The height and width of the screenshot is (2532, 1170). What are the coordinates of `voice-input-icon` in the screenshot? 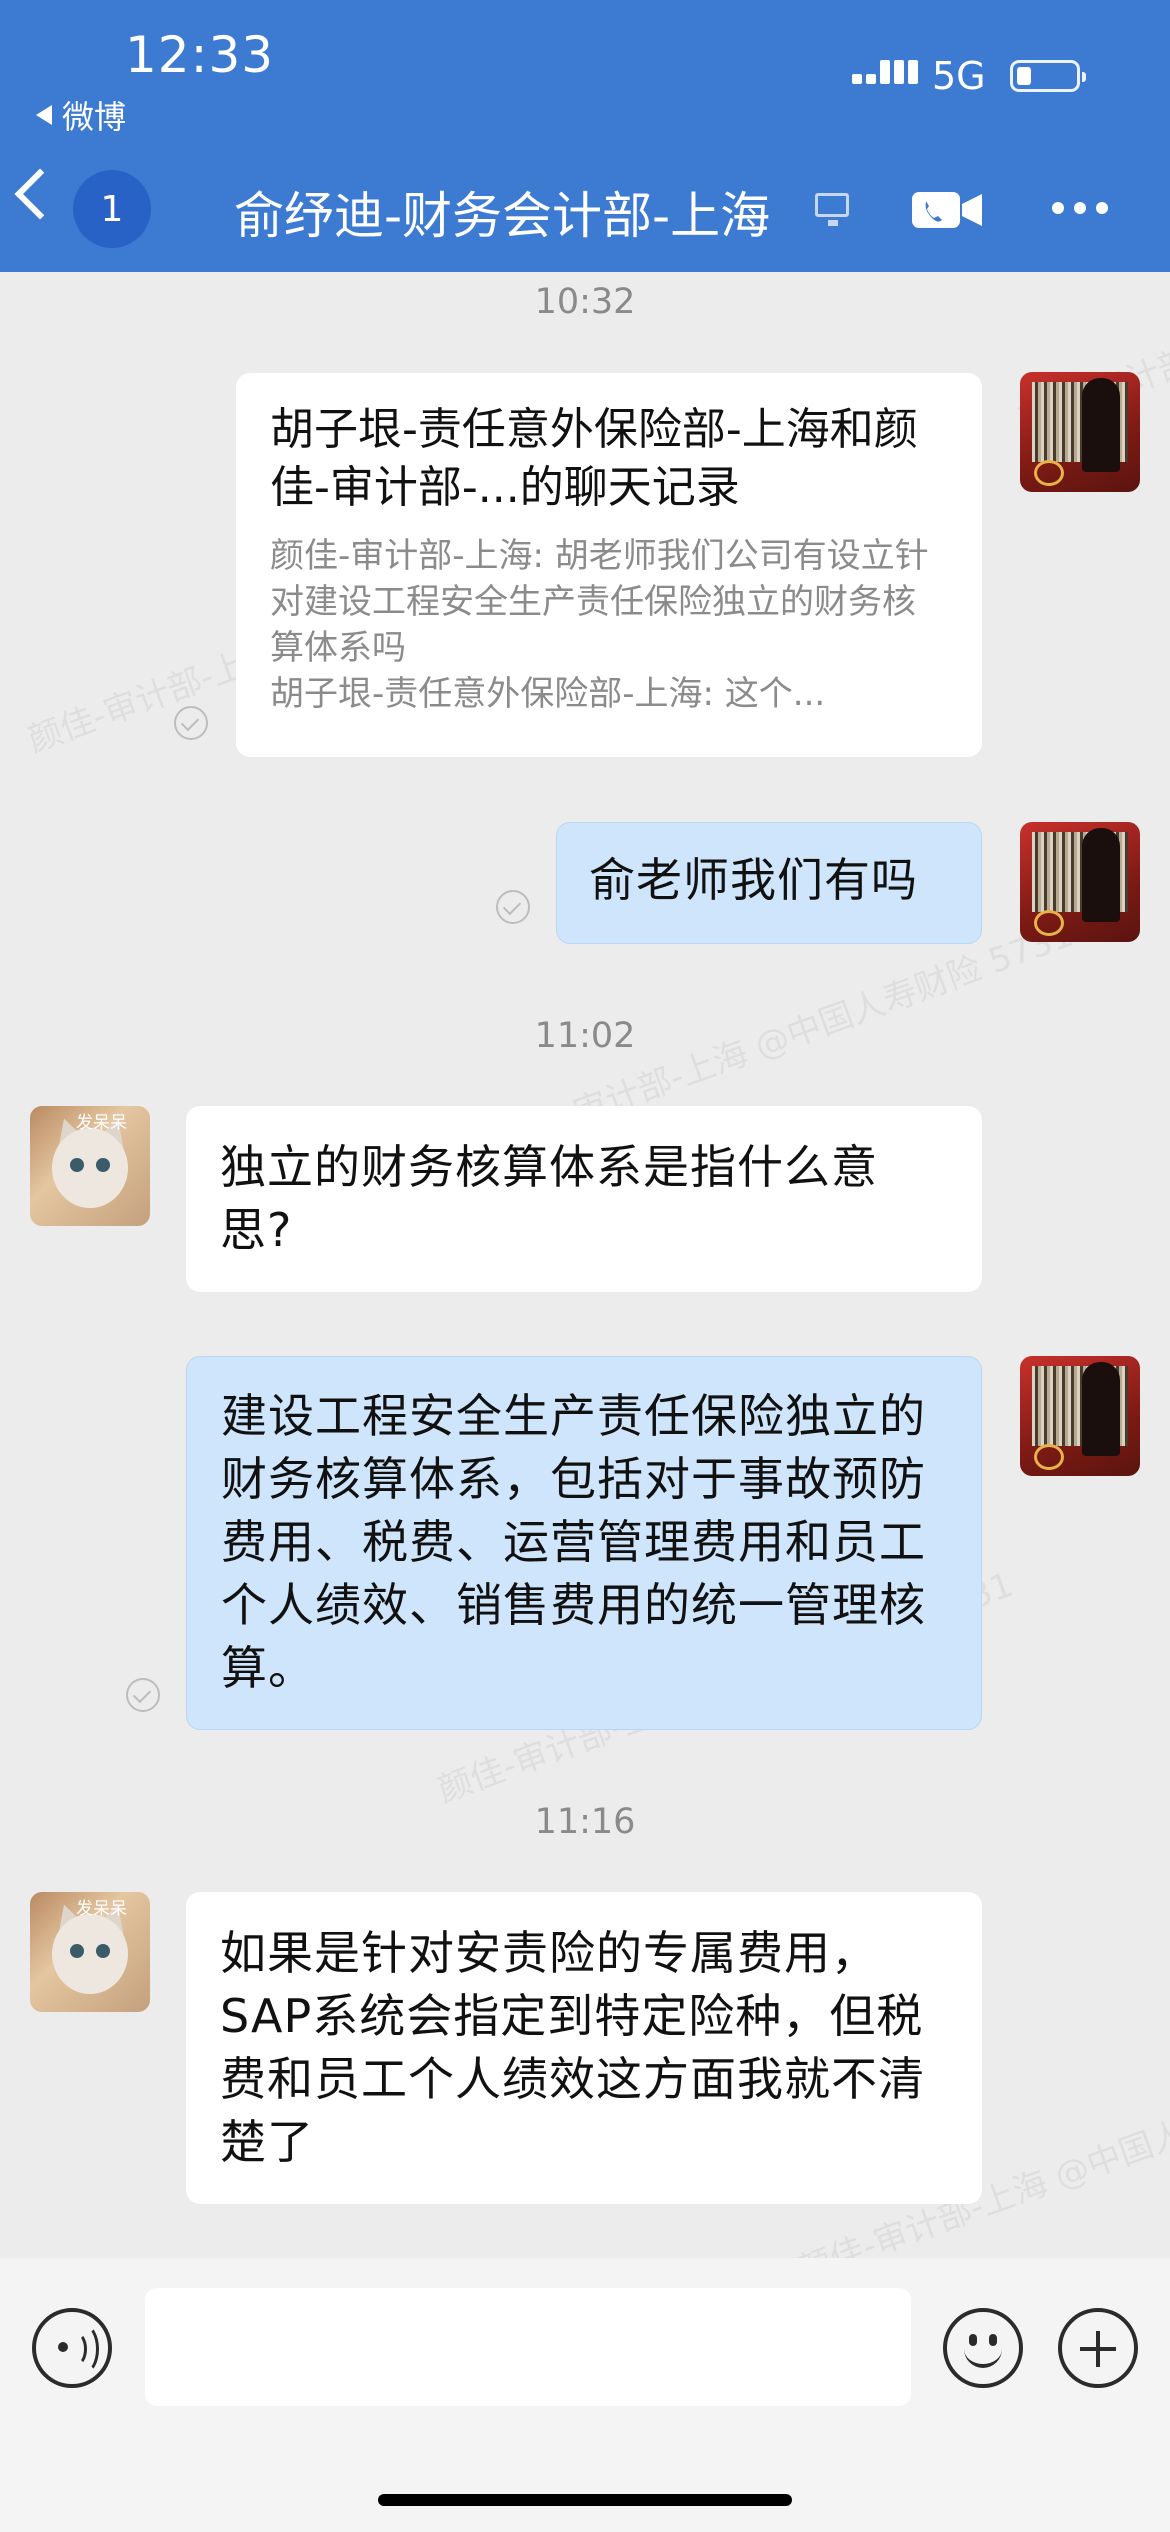 It's located at (72, 2348).